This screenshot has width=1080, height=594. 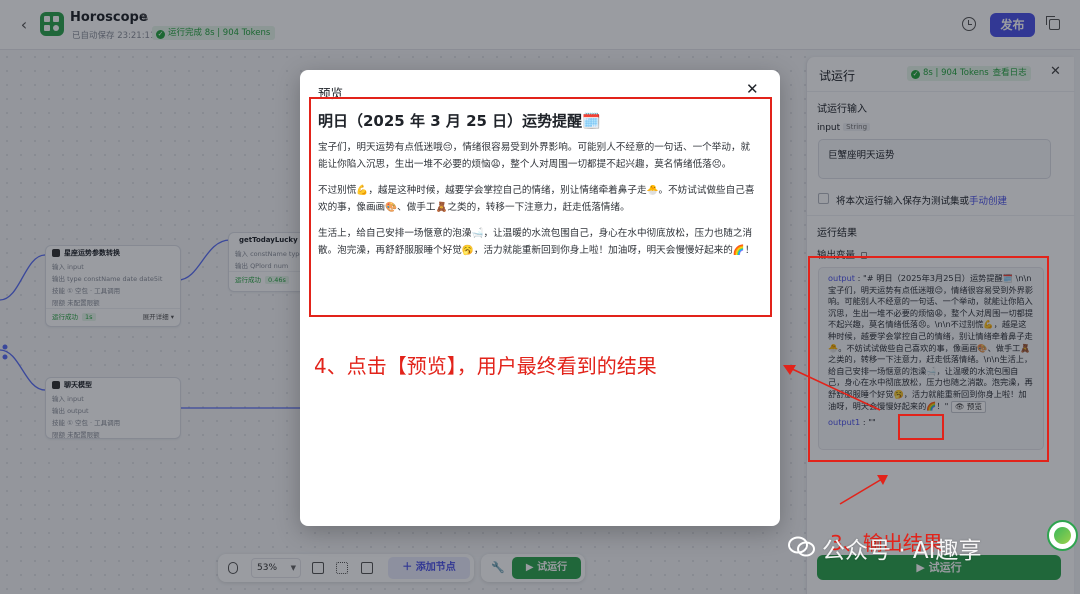 What do you see at coordinates (1062, 535) in the screenshot?
I see `watermark-logo` at bounding box center [1062, 535].